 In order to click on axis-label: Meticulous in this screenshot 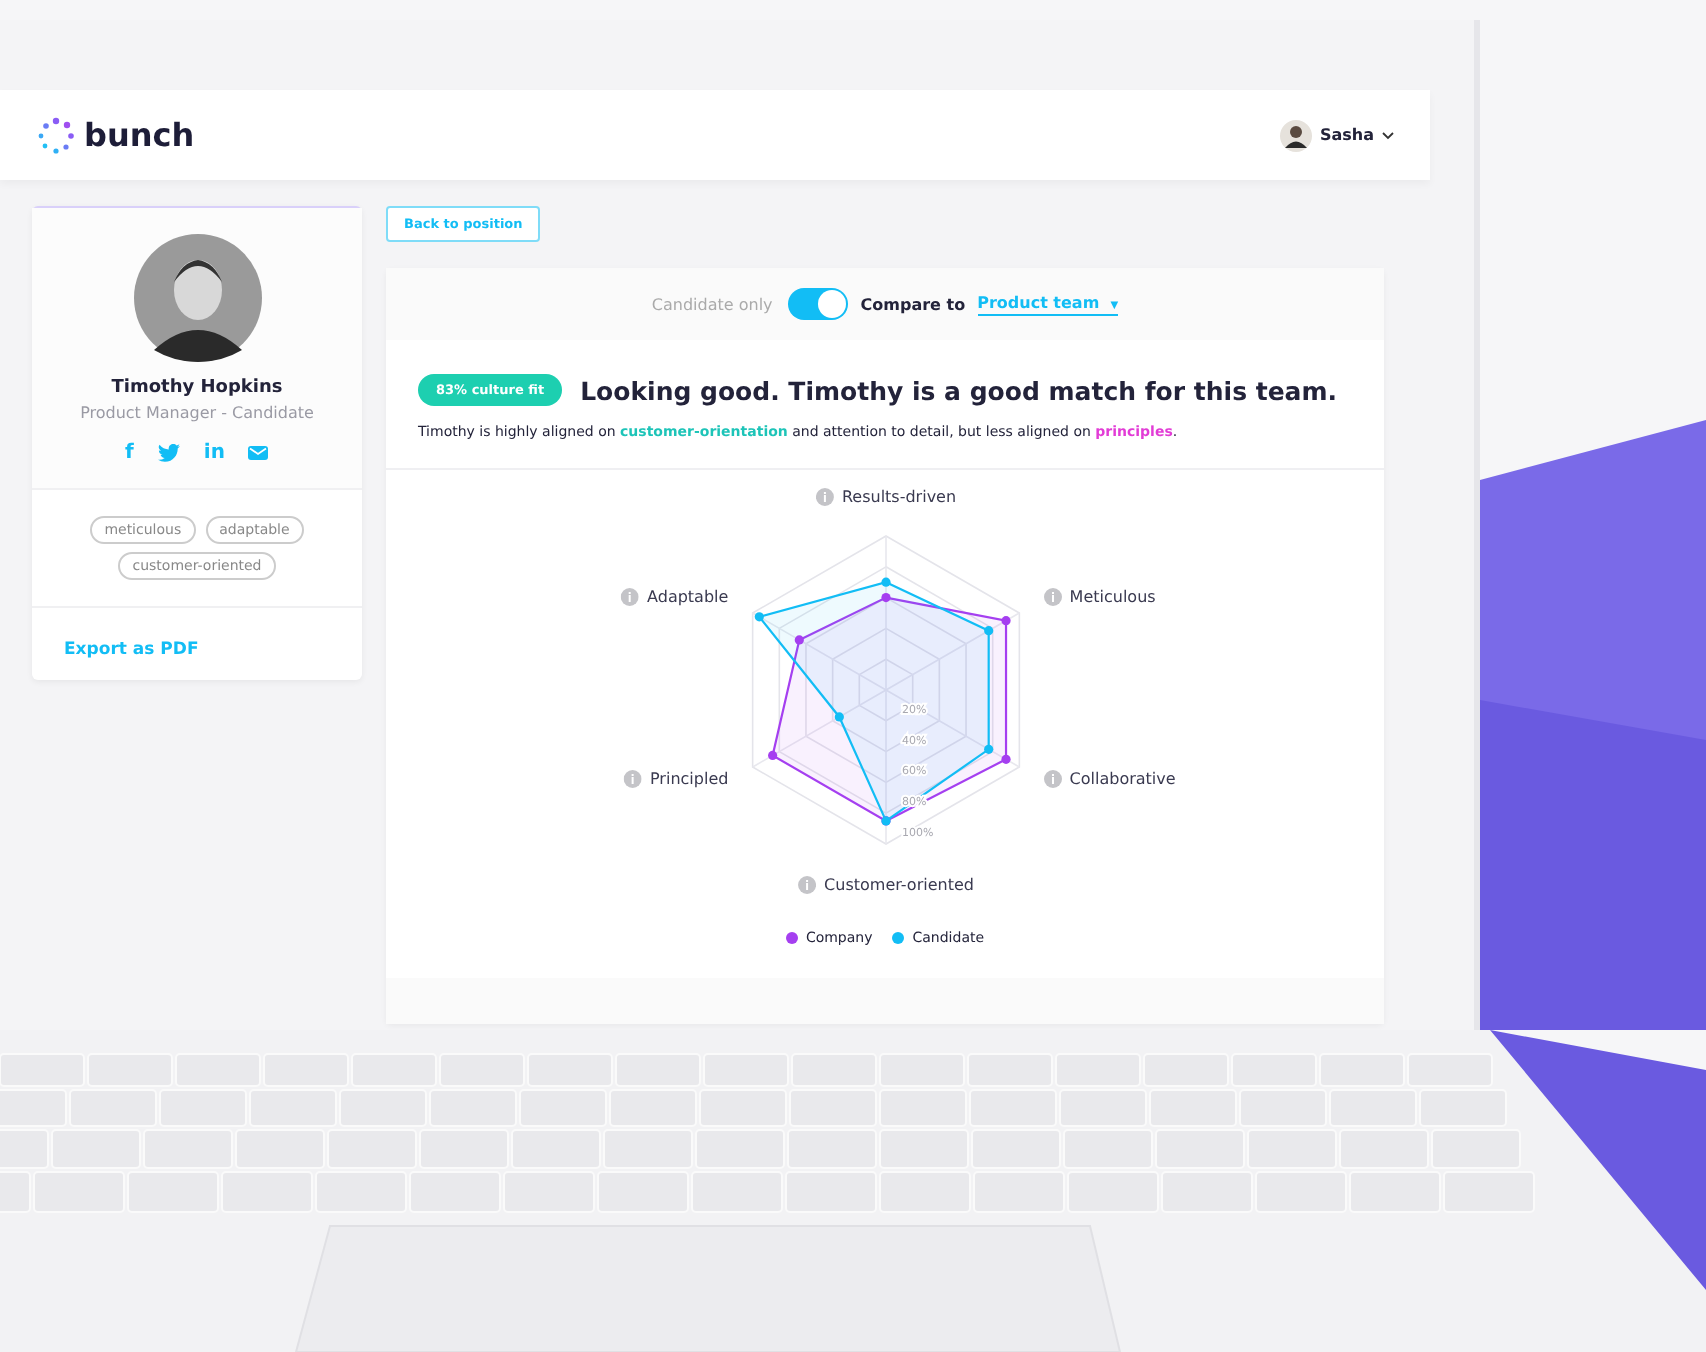, I will do `click(1112, 596)`.